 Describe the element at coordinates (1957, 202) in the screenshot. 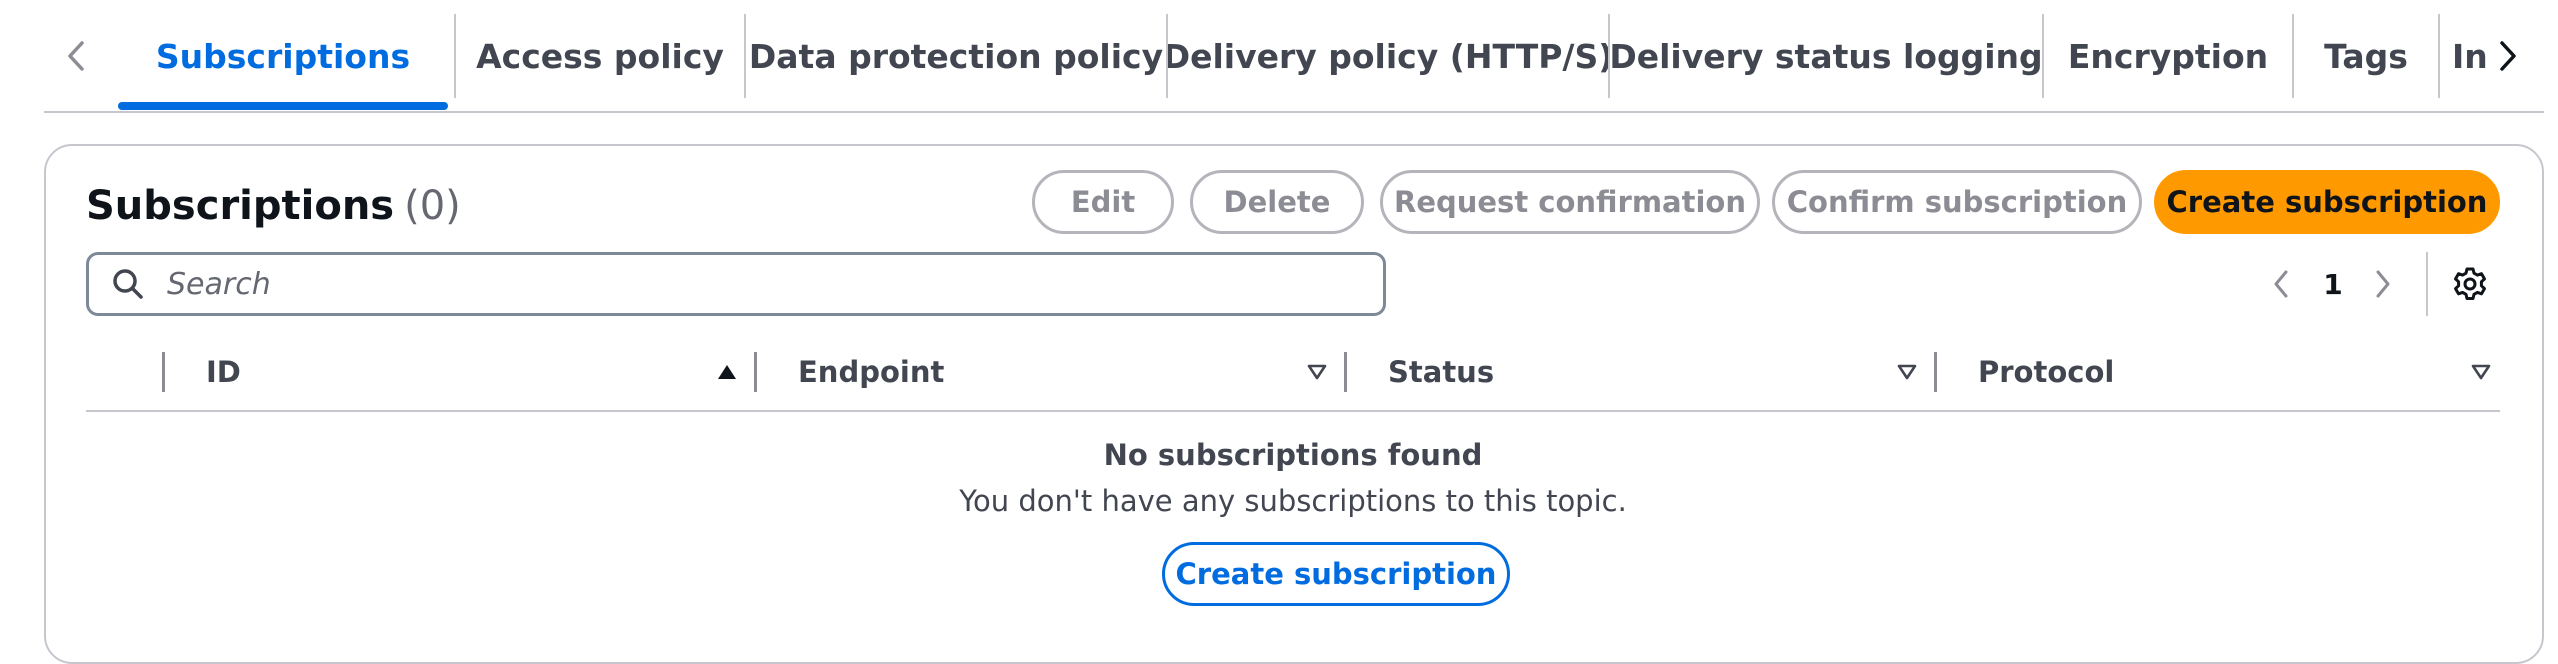

I see `confirm-subscription-button: Confirm subscription` at that location.